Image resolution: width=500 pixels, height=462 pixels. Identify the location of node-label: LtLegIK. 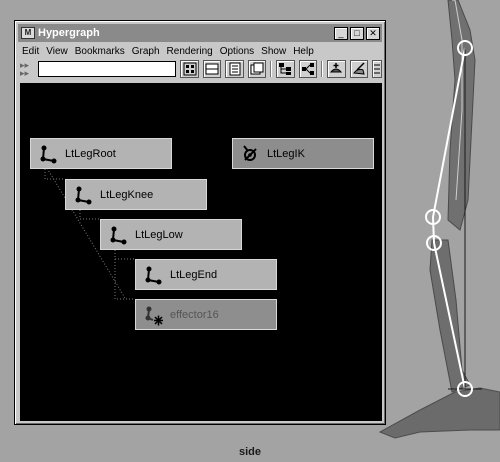
(286, 153).